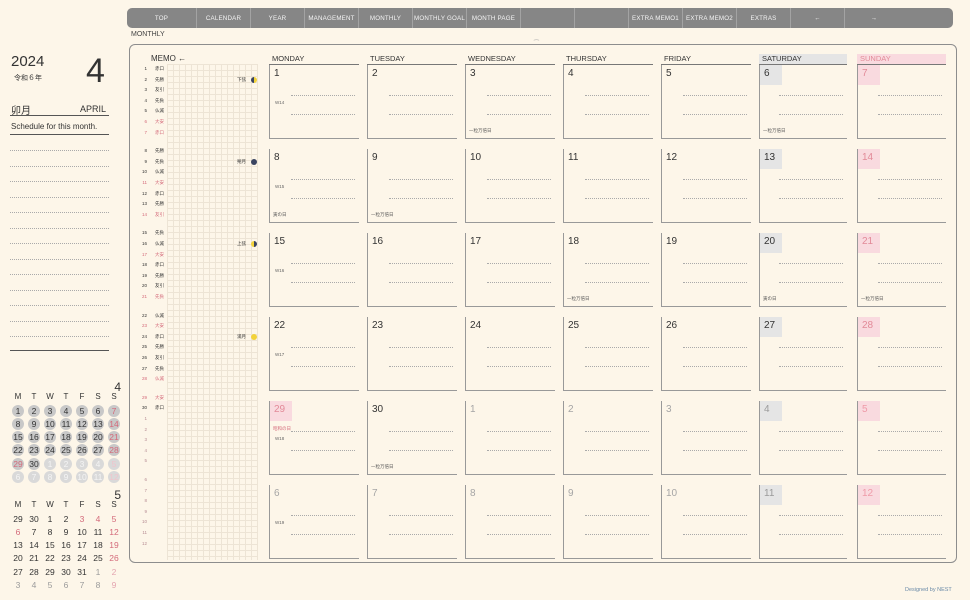 This screenshot has width=970, height=600. Describe the element at coordinates (412, 438) in the screenshot. I see `day-cell: 30 一粒万倍日` at that location.